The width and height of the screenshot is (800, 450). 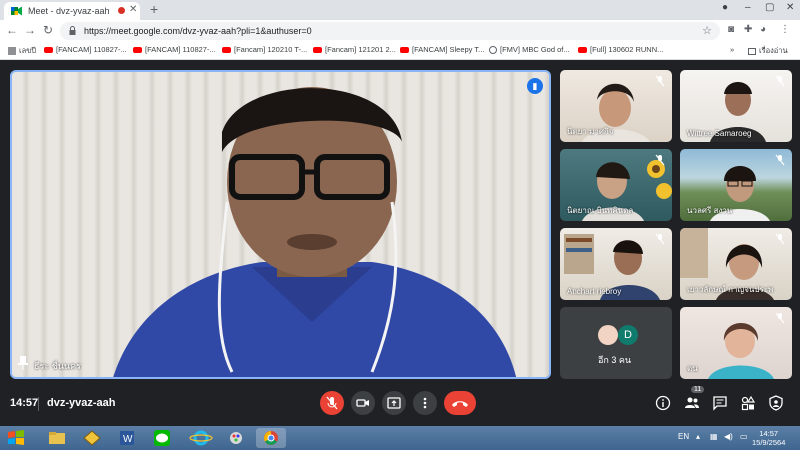 What do you see at coordinates (16, 11) in the screenshot?
I see `meet-logo-icon` at bounding box center [16, 11].